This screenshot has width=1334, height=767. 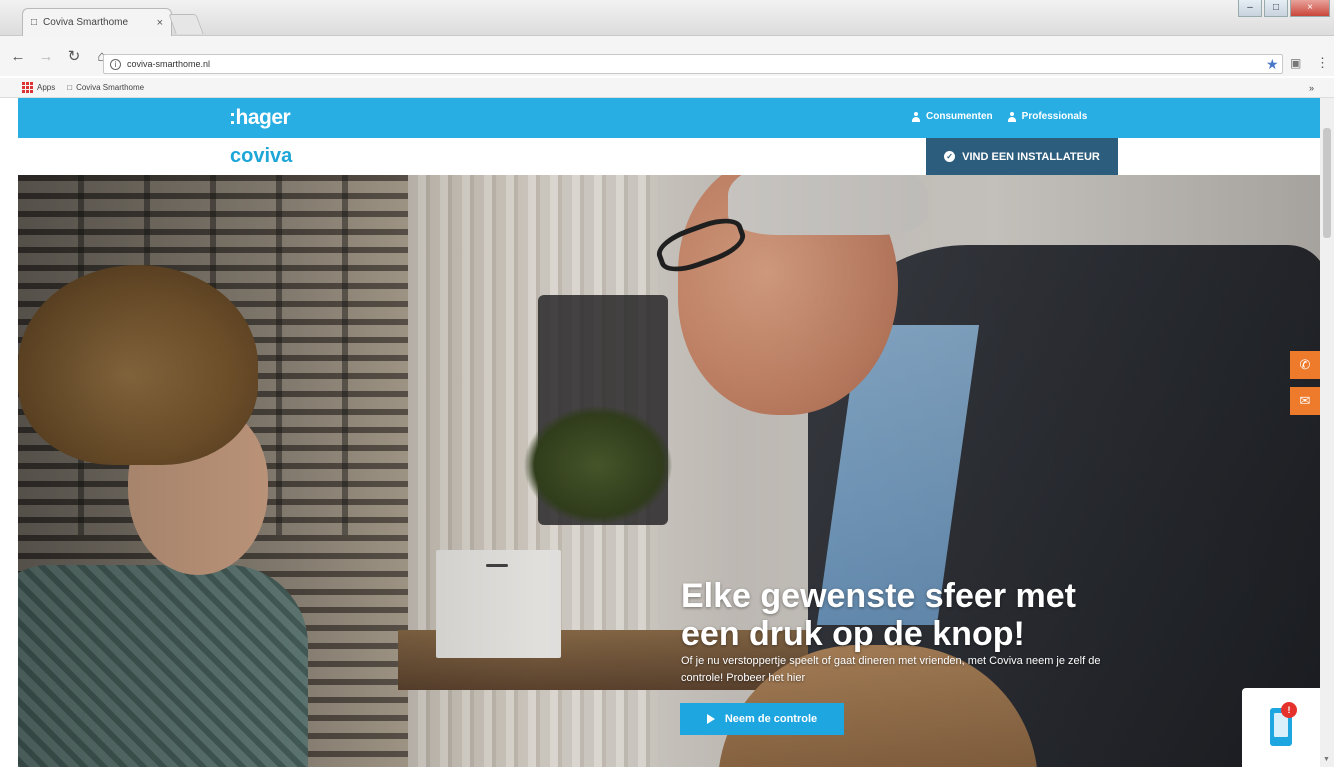 I want to click on new-tab-button, so click(x=186, y=24).